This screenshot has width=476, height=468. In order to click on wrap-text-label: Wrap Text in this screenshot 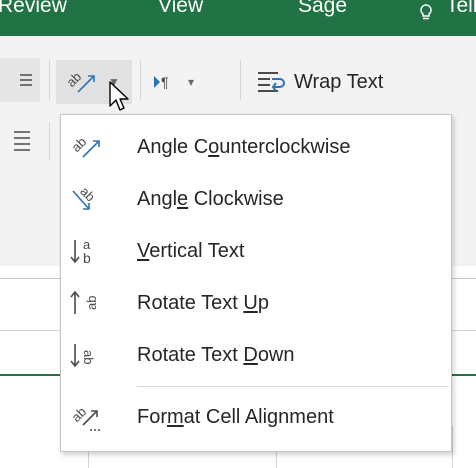, I will do `click(339, 81)`.